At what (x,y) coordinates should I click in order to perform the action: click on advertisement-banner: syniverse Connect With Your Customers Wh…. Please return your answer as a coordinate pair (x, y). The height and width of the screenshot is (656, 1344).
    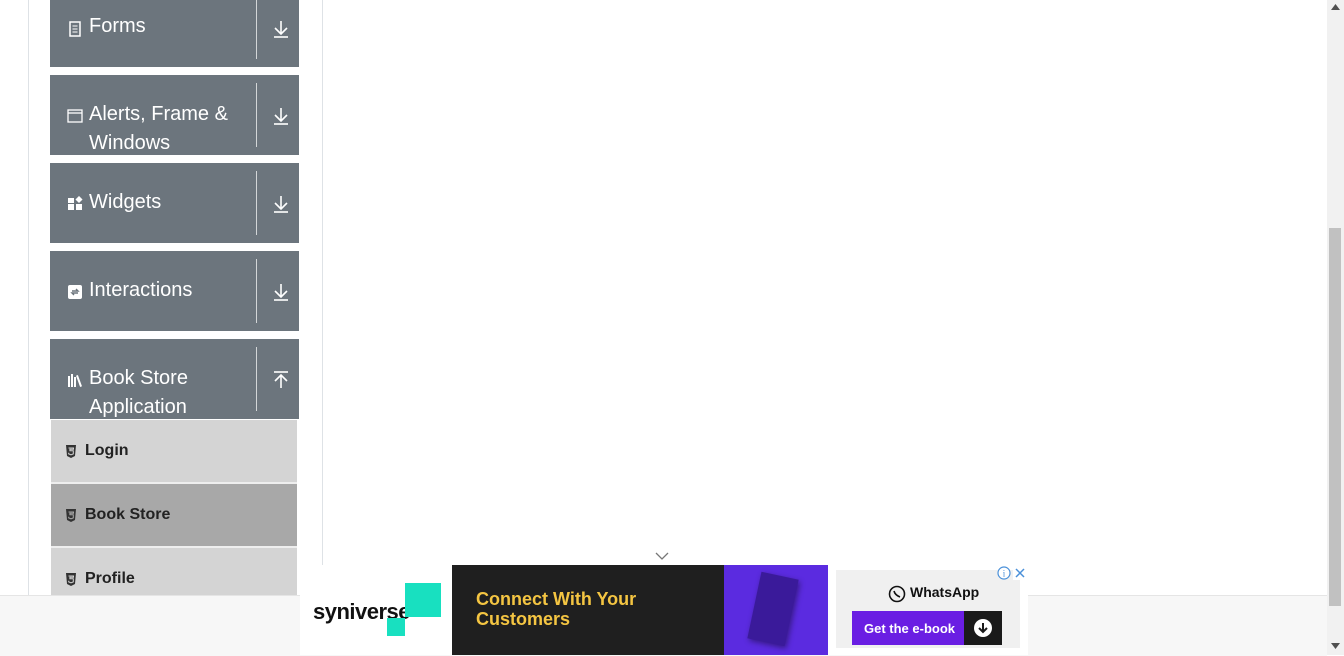
    Looking at the image, I should click on (664, 610).